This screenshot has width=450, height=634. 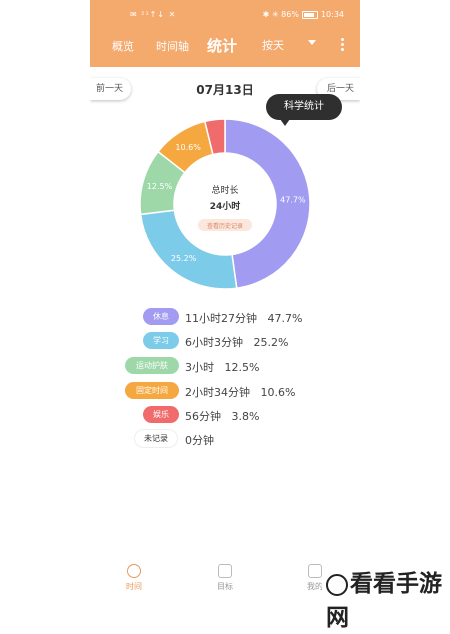 What do you see at coordinates (156, 438) in the screenshot?
I see `category-badge: 未记录` at bounding box center [156, 438].